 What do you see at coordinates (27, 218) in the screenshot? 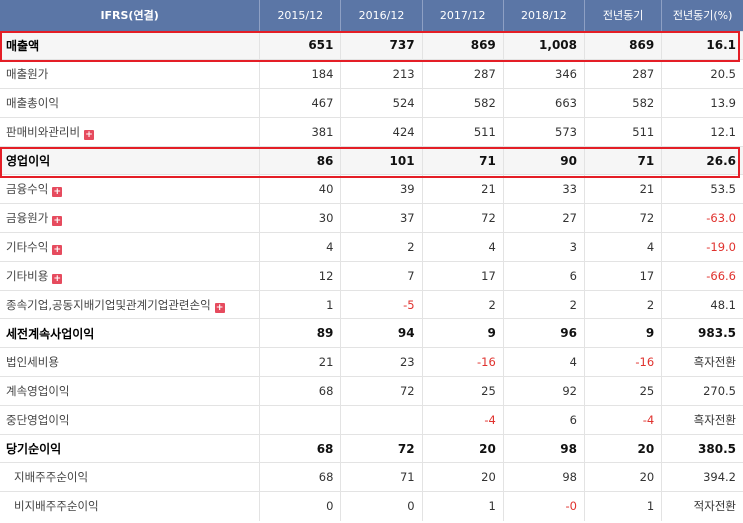
I see `row-label-text: 금융원가` at bounding box center [27, 218].